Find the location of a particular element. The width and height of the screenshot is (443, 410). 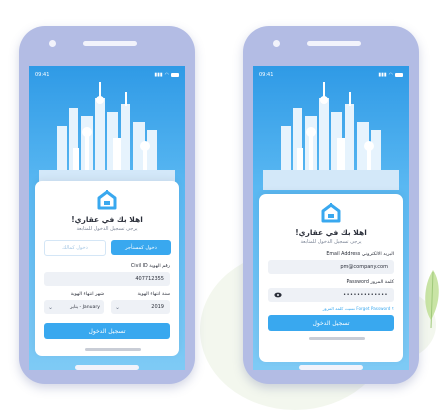

email-value: pm@company.com is located at coordinates (364, 267).